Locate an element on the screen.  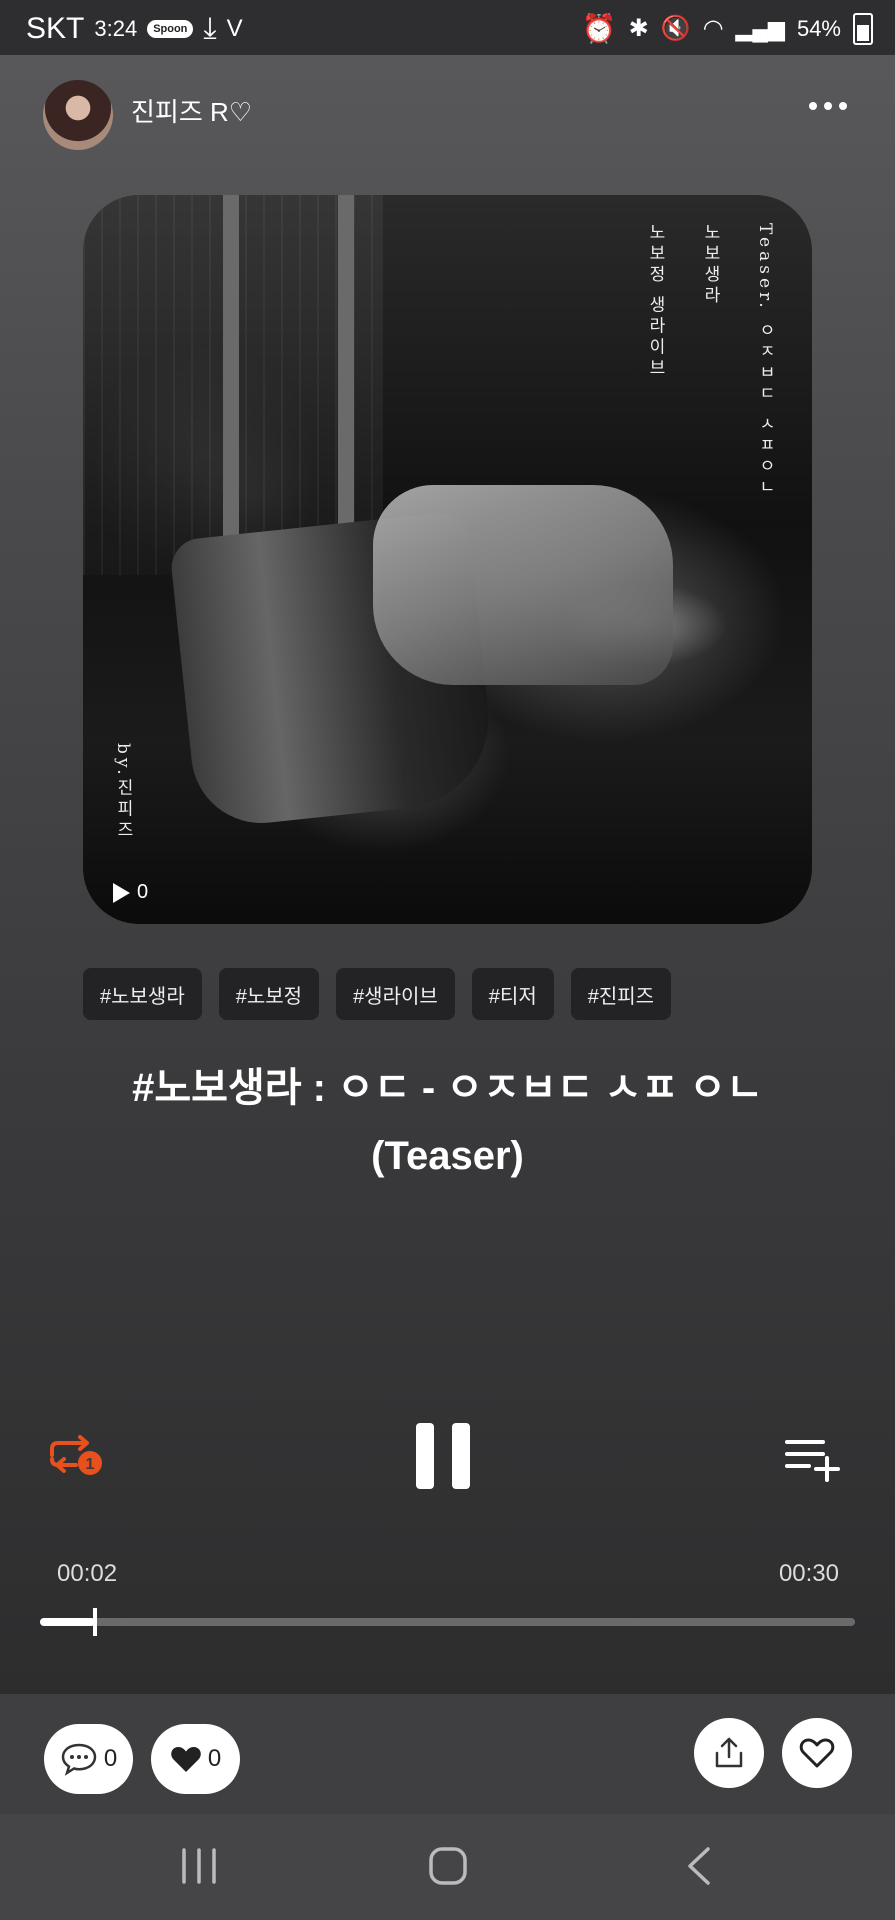
heart-outline-icon is located at coordinates (817, 1753).